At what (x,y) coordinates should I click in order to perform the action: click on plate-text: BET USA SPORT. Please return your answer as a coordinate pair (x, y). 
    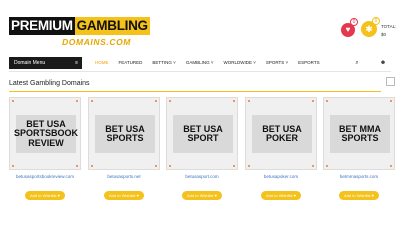
    Looking at the image, I should click on (203, 133).